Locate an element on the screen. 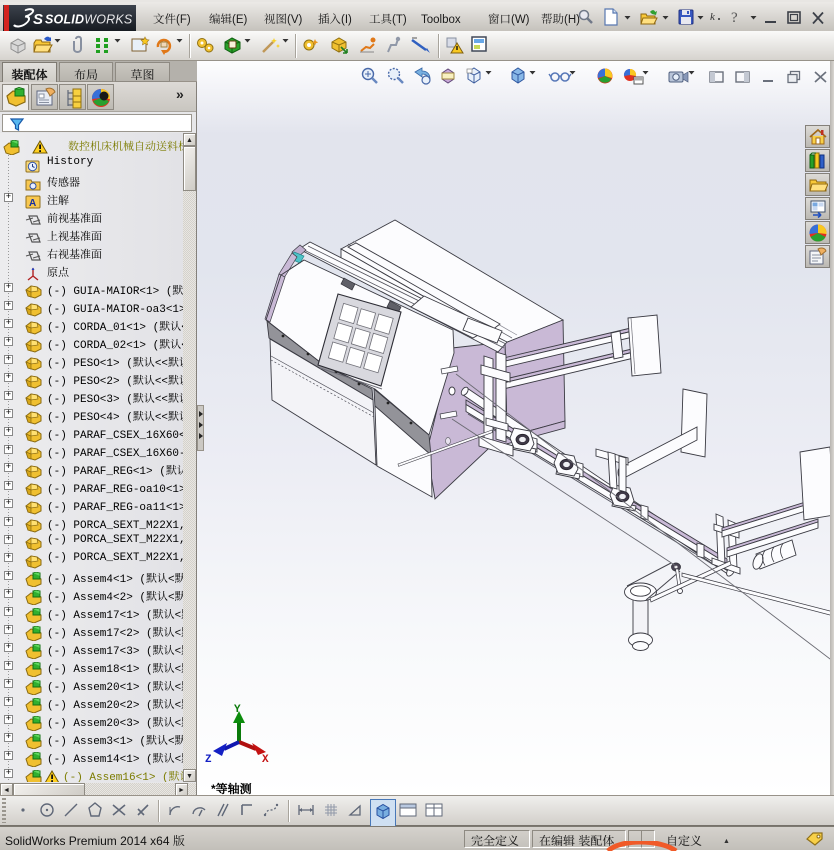 The image size is (834, 851). svg-text: Z is located at coordinates (208, 760).